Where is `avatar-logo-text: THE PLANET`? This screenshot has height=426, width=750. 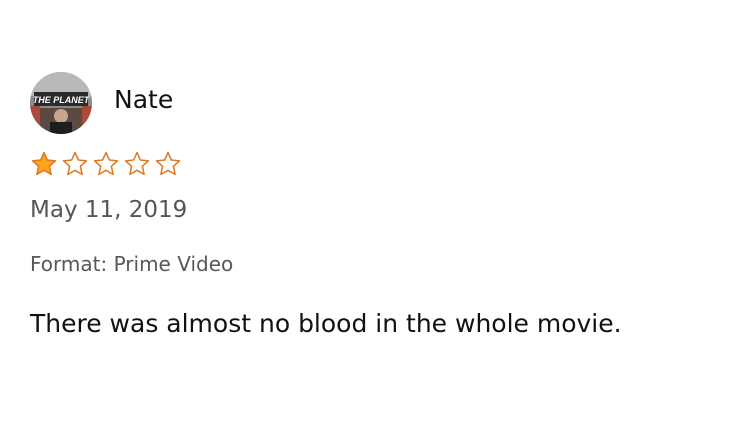 avatar-logo-text: THE PLANET is located at coordinates (62, 100).